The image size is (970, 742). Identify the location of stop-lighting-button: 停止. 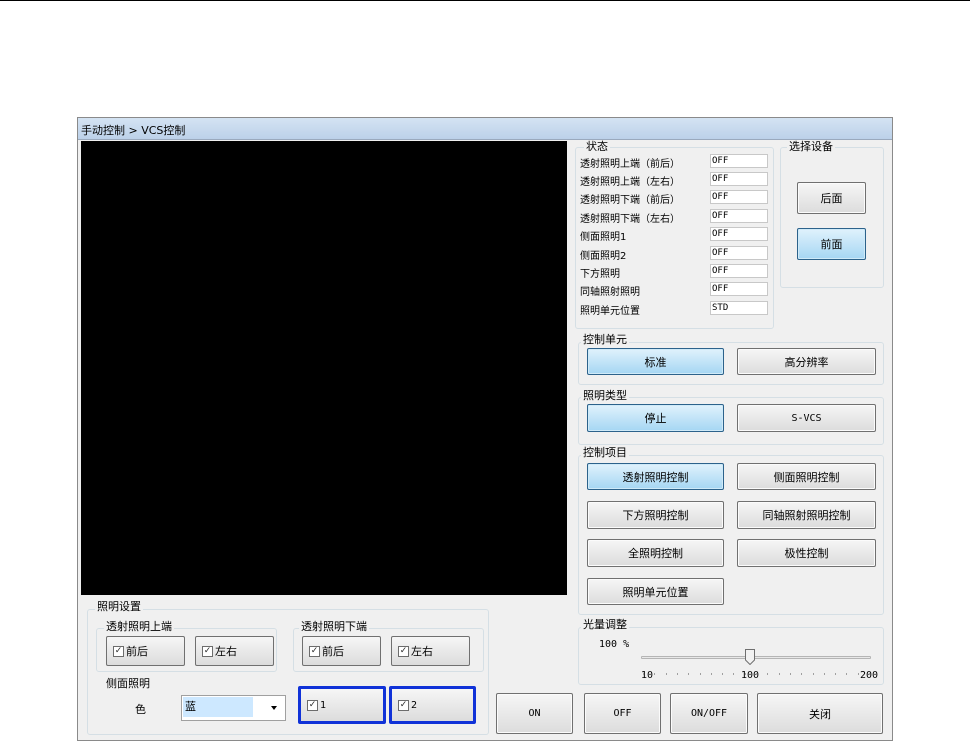
(655, 418).